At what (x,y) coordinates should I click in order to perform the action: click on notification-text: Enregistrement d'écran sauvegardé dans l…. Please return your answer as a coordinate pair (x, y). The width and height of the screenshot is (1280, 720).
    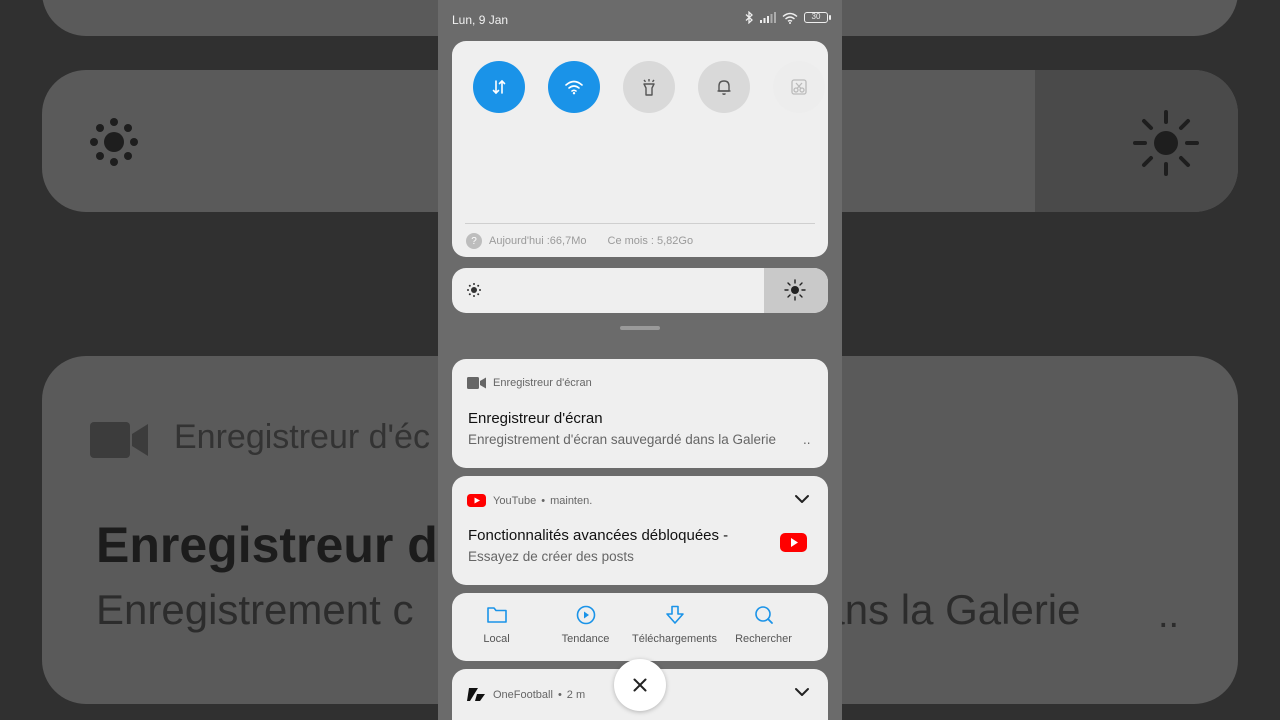
    Looking at the image, I should click on (622, 439).